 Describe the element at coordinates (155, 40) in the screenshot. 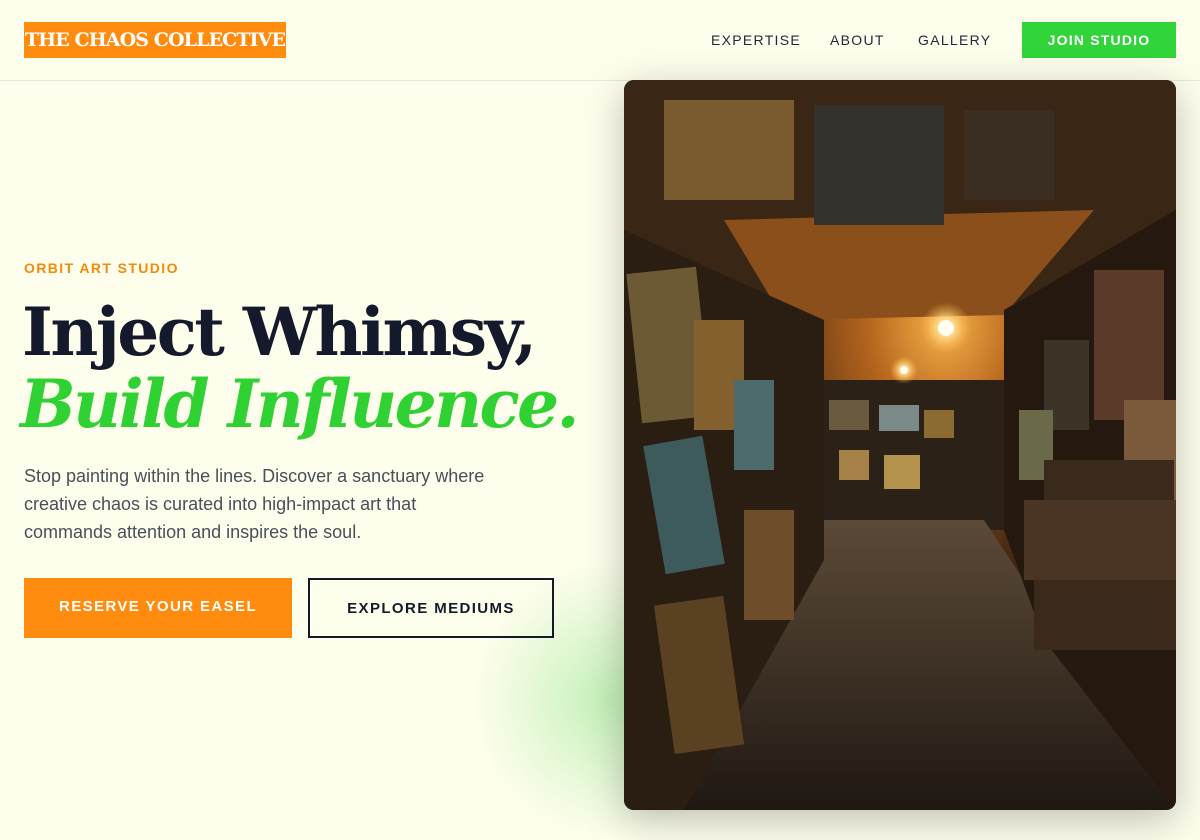

I see `brand-logo: THE CHAOS COLLECTIVE` at that location.